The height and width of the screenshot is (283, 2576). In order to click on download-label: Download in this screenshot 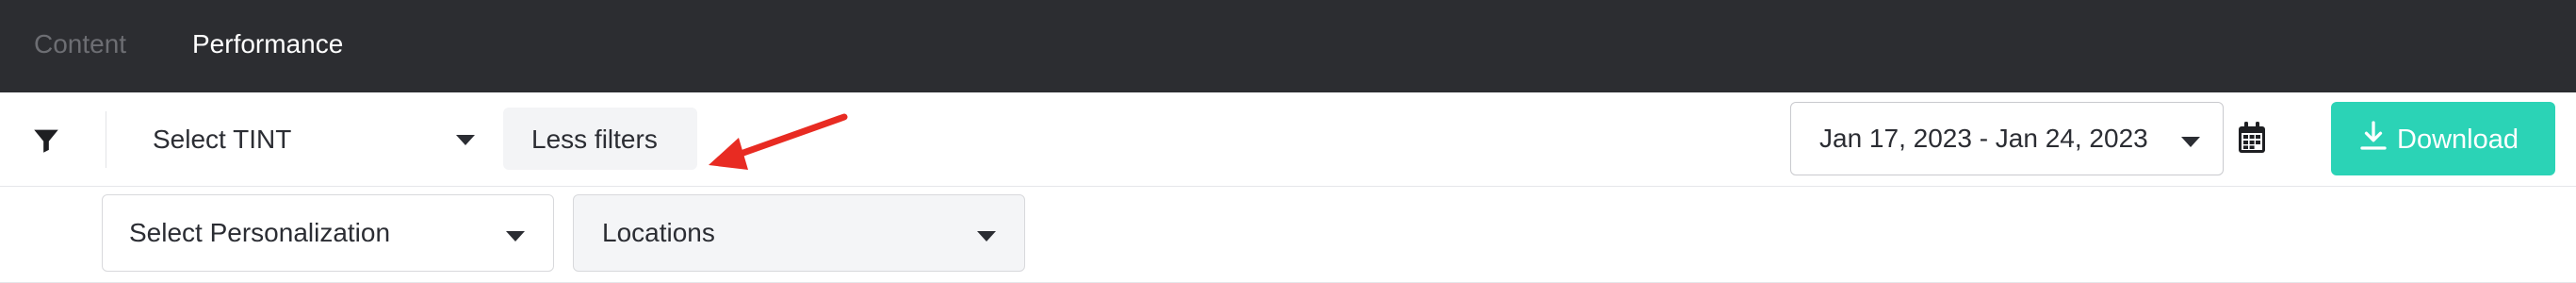, I will do `click(2458, 140)`.